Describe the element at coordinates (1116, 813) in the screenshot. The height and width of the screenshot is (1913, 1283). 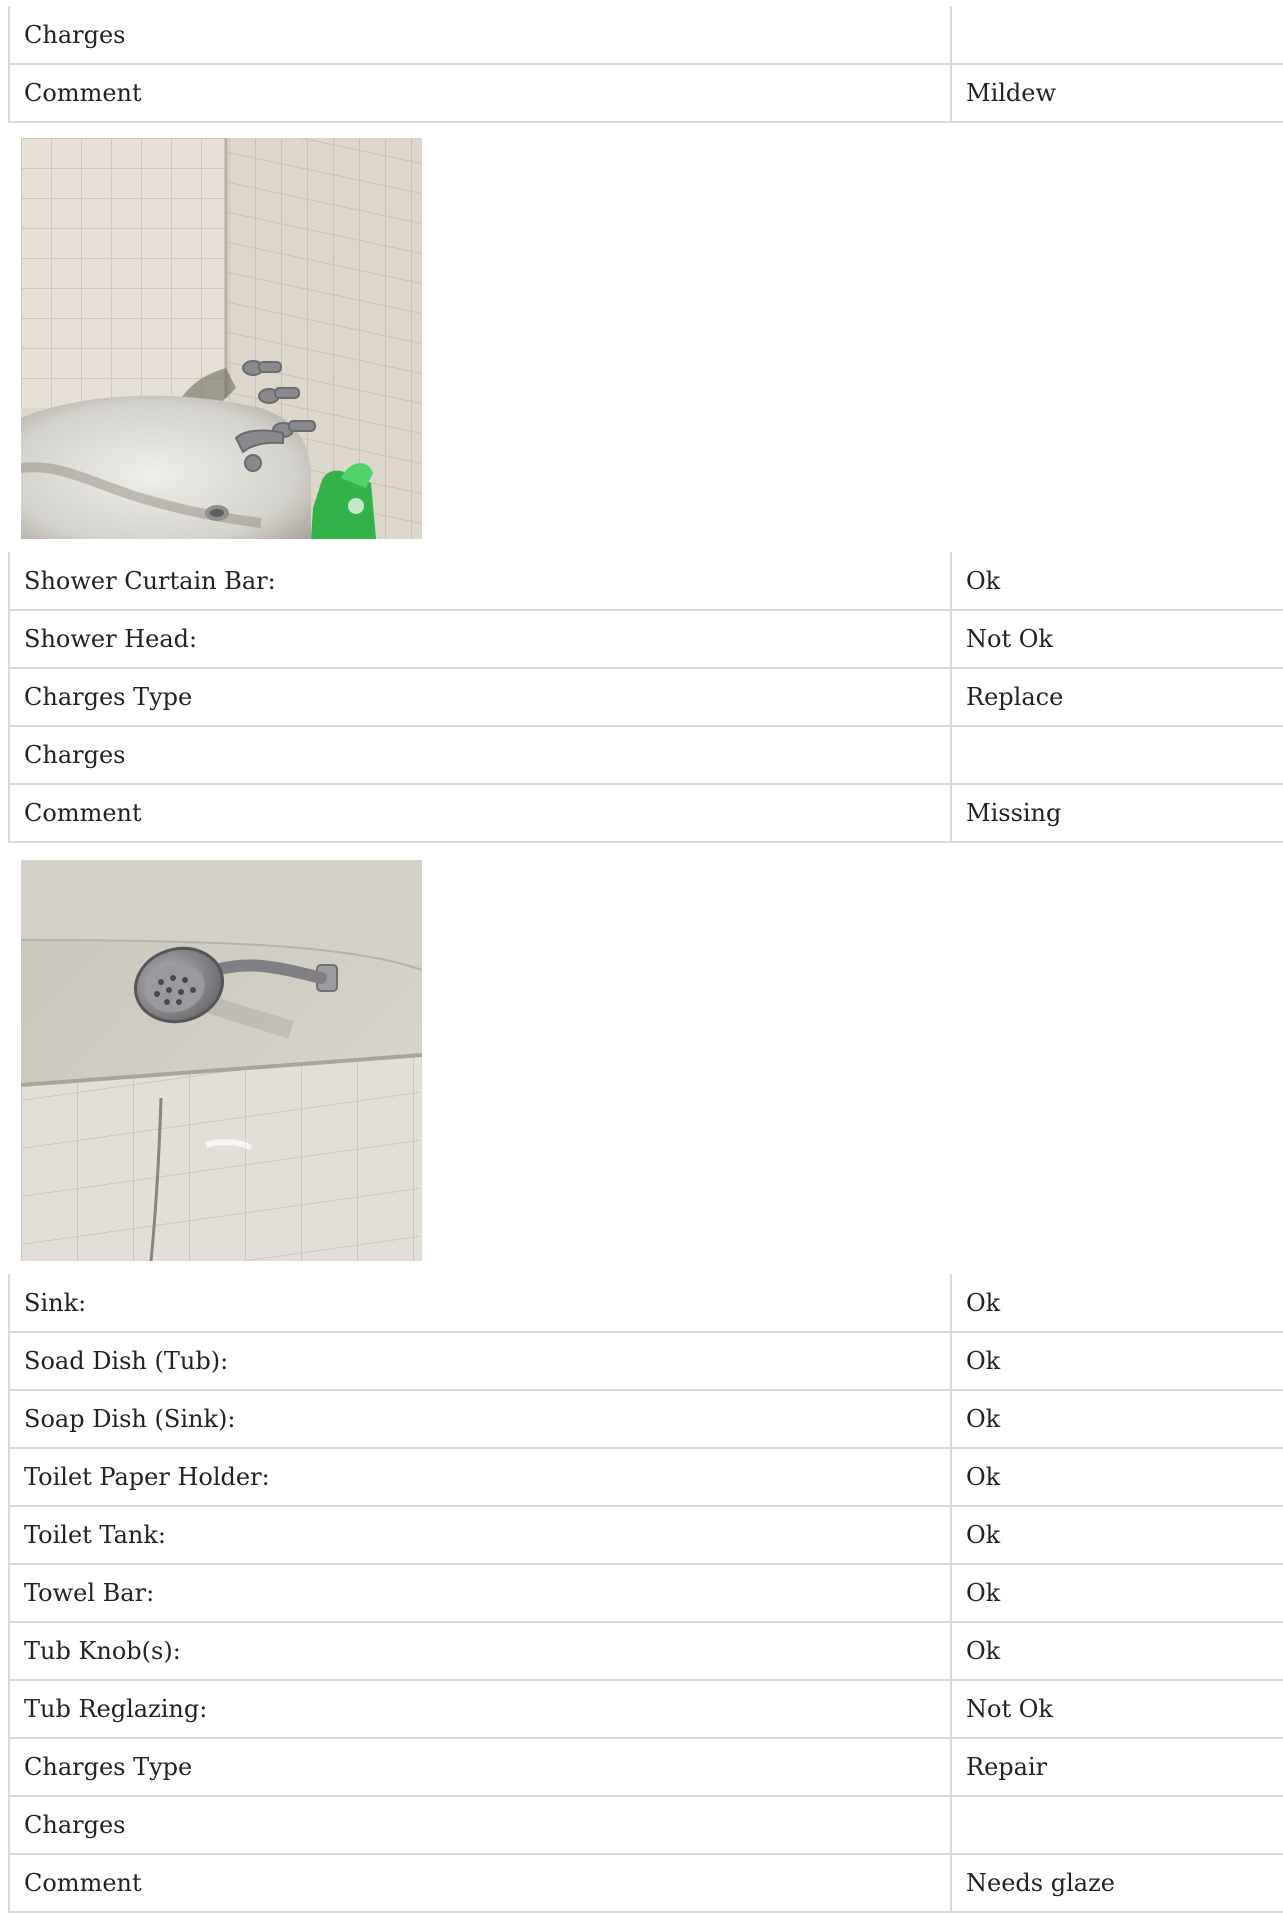
I see `row-value: Missing` at that location.